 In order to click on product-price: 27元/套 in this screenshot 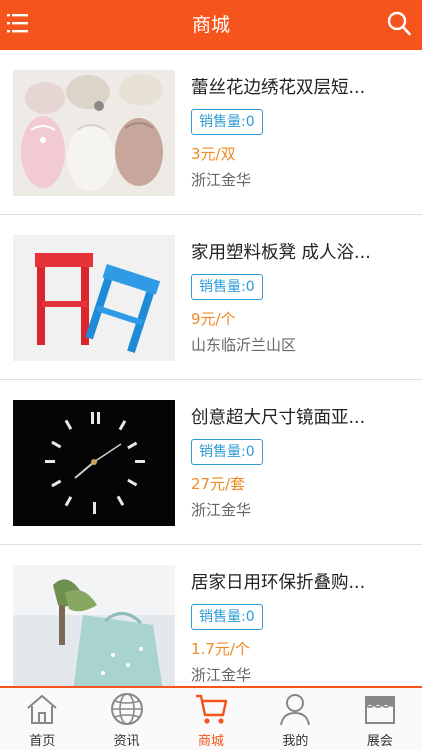, I will do `click(218, 484)`.